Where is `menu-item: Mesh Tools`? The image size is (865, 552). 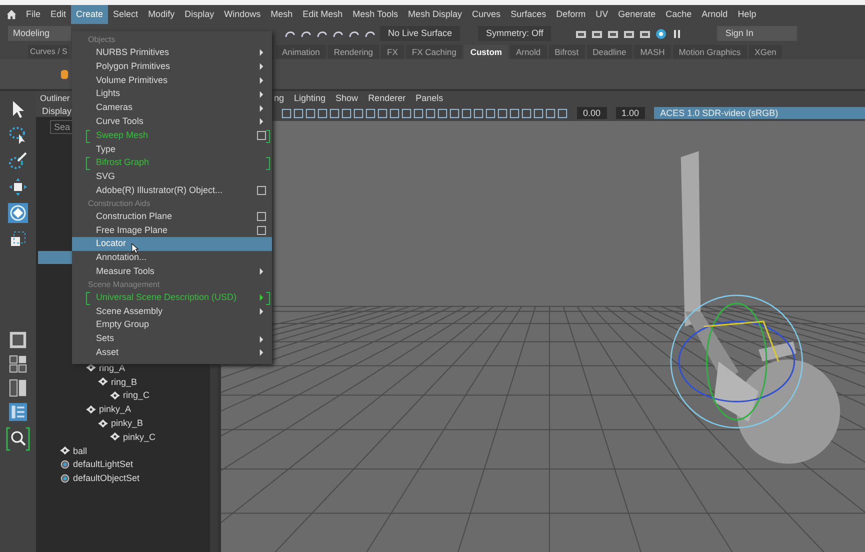
menu-item: Mesh Tools is located at coordinates (376, 14).